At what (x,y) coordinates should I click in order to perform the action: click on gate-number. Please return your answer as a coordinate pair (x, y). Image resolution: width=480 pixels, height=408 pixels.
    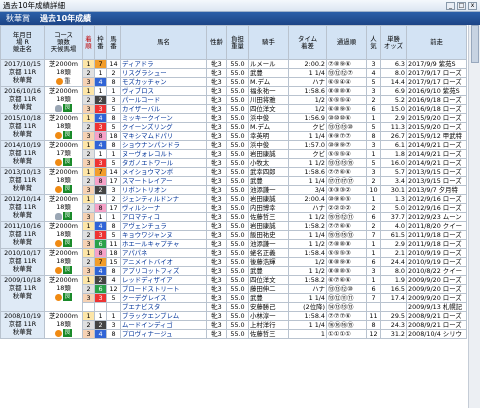
    Looking at the image, I should click on (100, 307).